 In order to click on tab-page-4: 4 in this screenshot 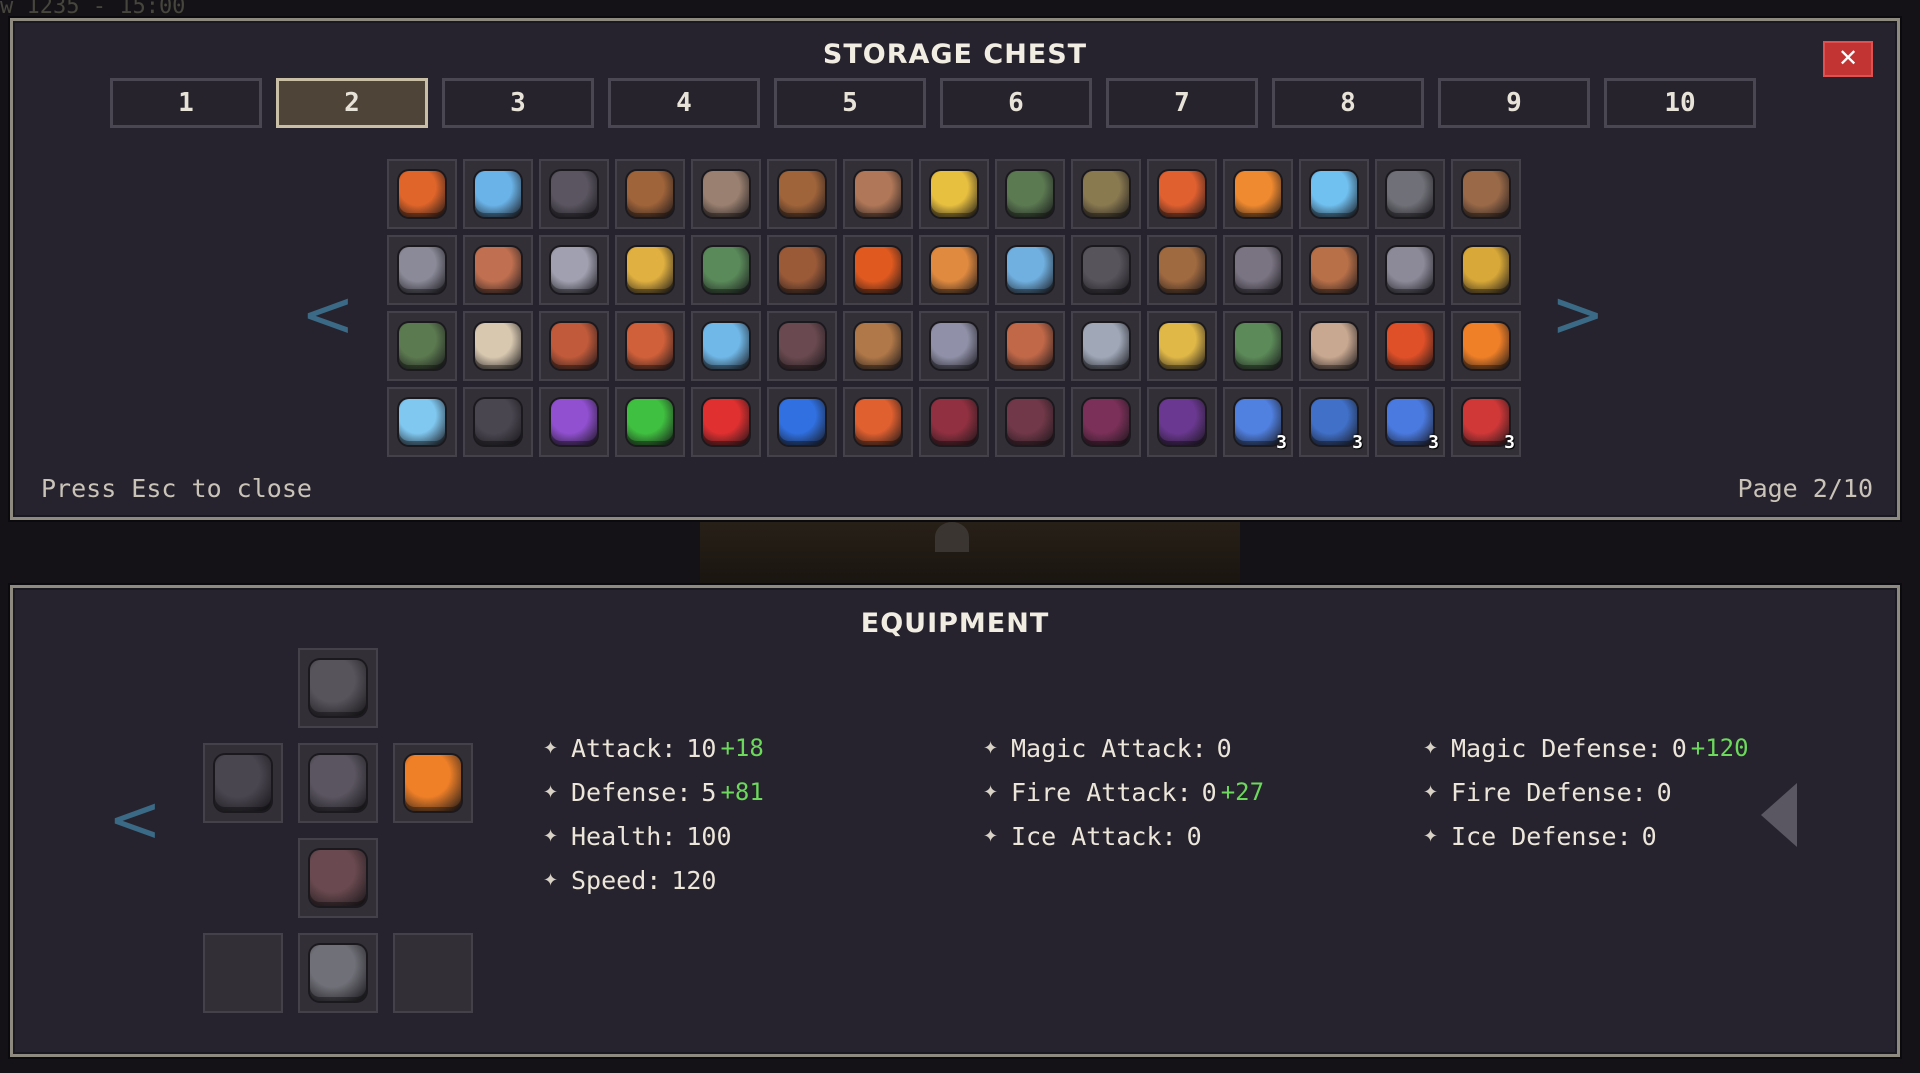, I will do `click(684, 103)`.